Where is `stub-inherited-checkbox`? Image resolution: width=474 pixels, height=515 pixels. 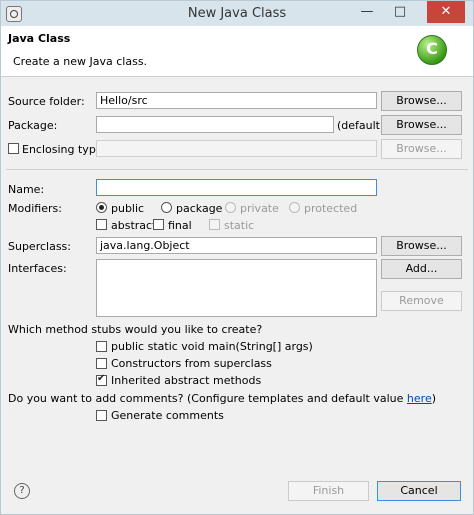
stub-inherited-checkbox is located at coordinates (101, 379).